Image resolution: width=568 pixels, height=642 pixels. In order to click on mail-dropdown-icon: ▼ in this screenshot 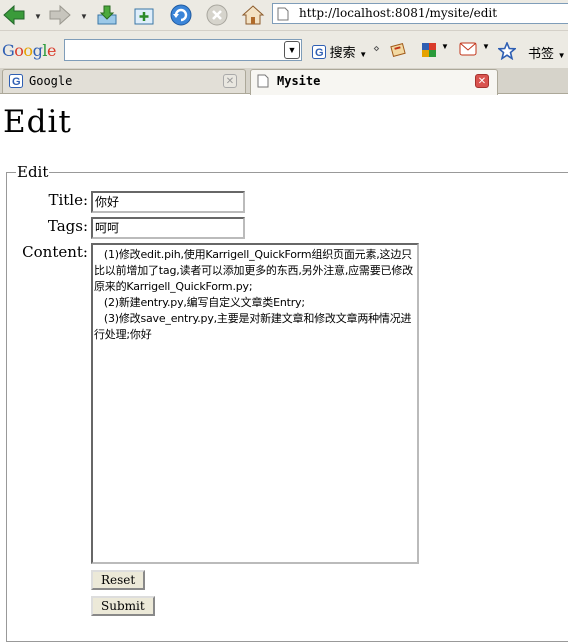, I will do `click(486, 46)`.